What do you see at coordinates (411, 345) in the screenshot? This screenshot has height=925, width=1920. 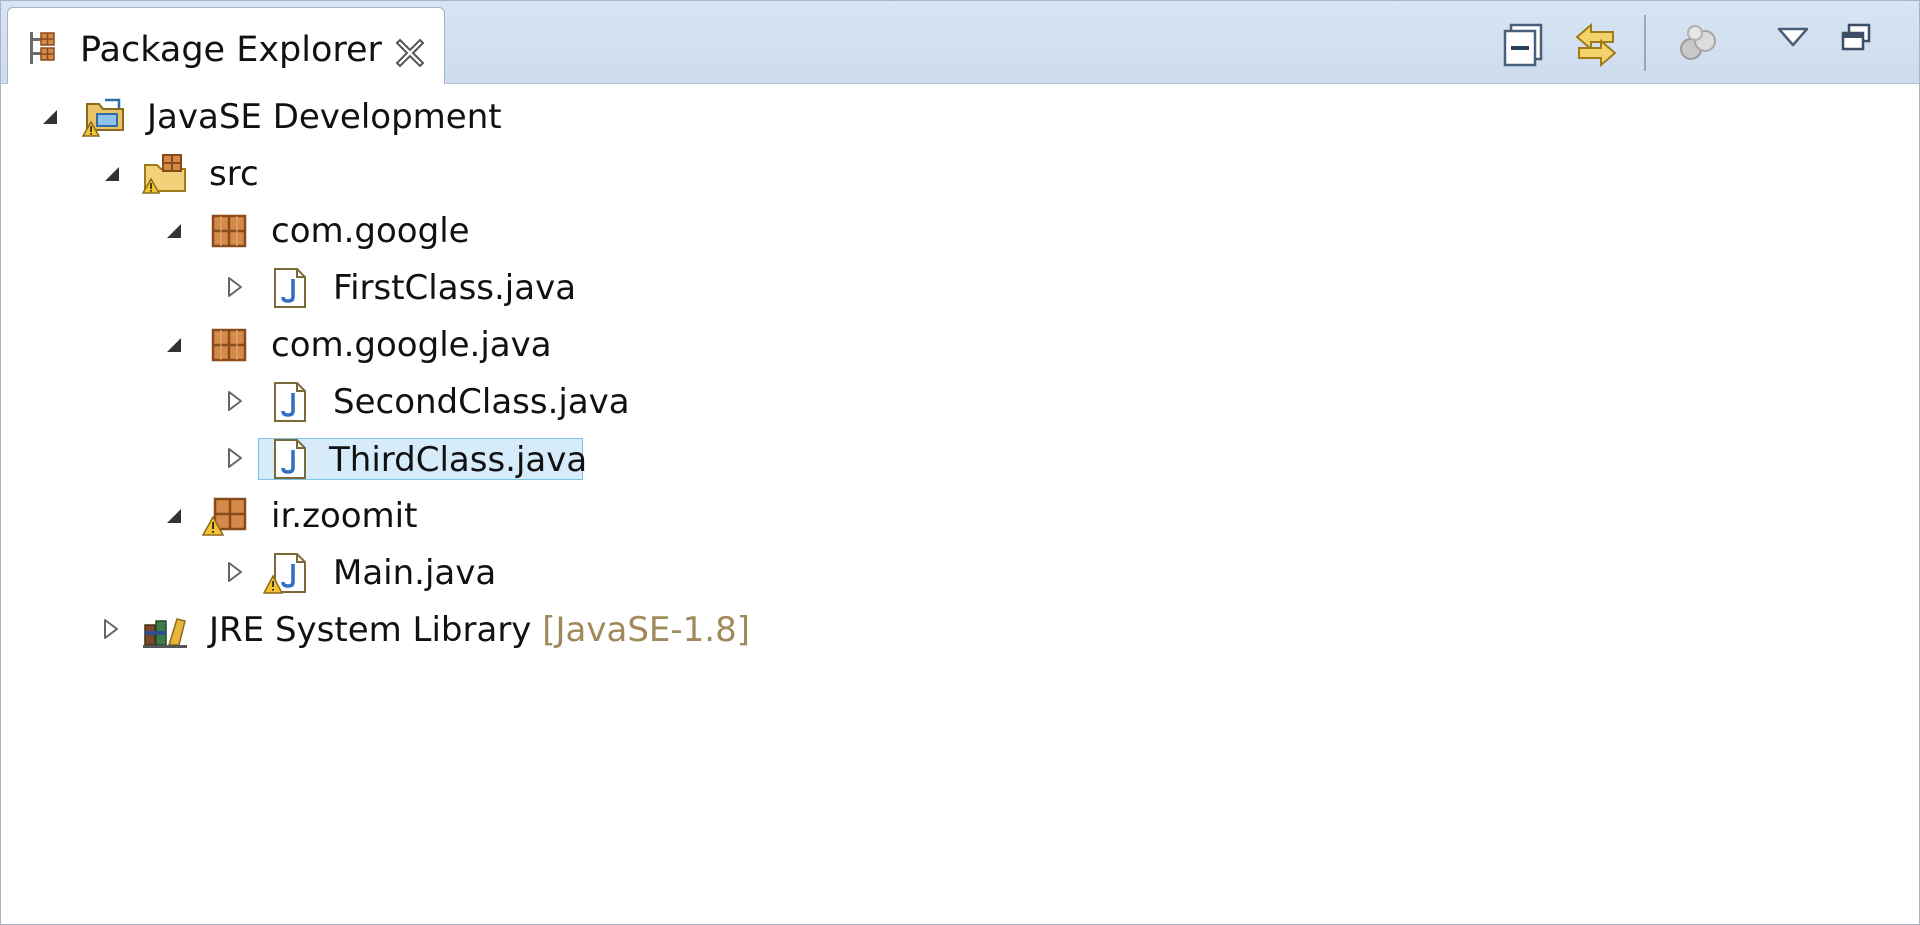 I see `tree-item-label: com.google.java` at bounding box center [411, 345].